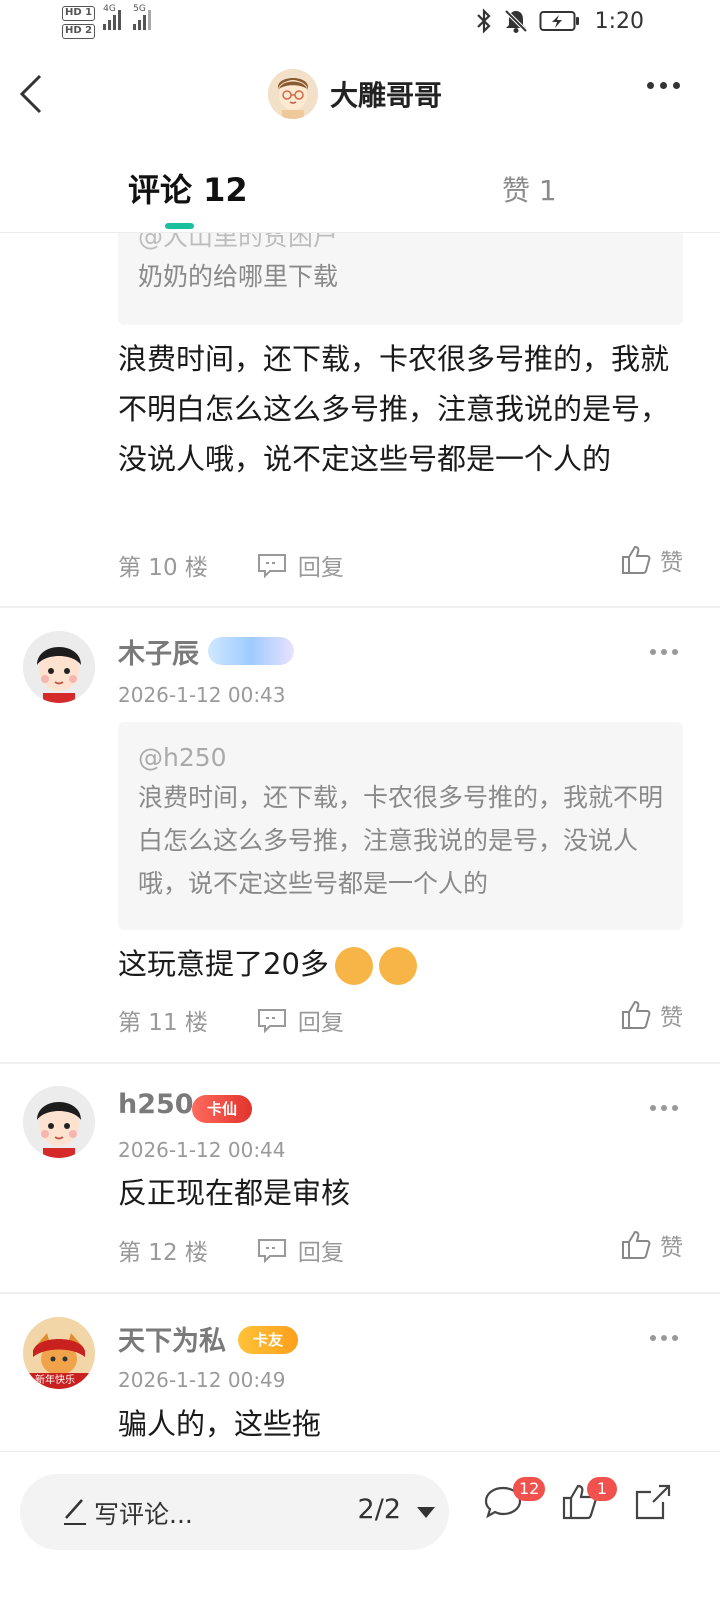 The height and width of the screenshot is (1600, 720). I want to click on tab-comments: 评论 12, so click(188, 188).